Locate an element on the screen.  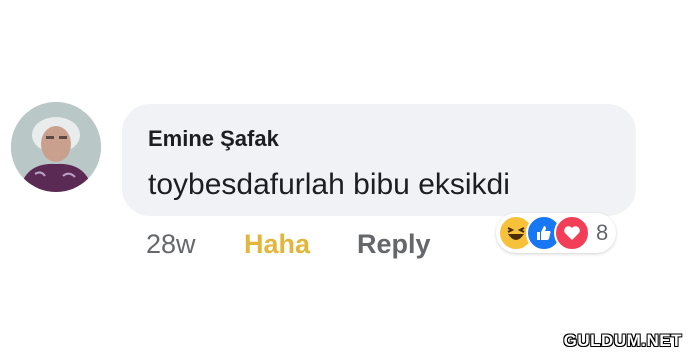
profile-photo is located at coordinates (56, 147).